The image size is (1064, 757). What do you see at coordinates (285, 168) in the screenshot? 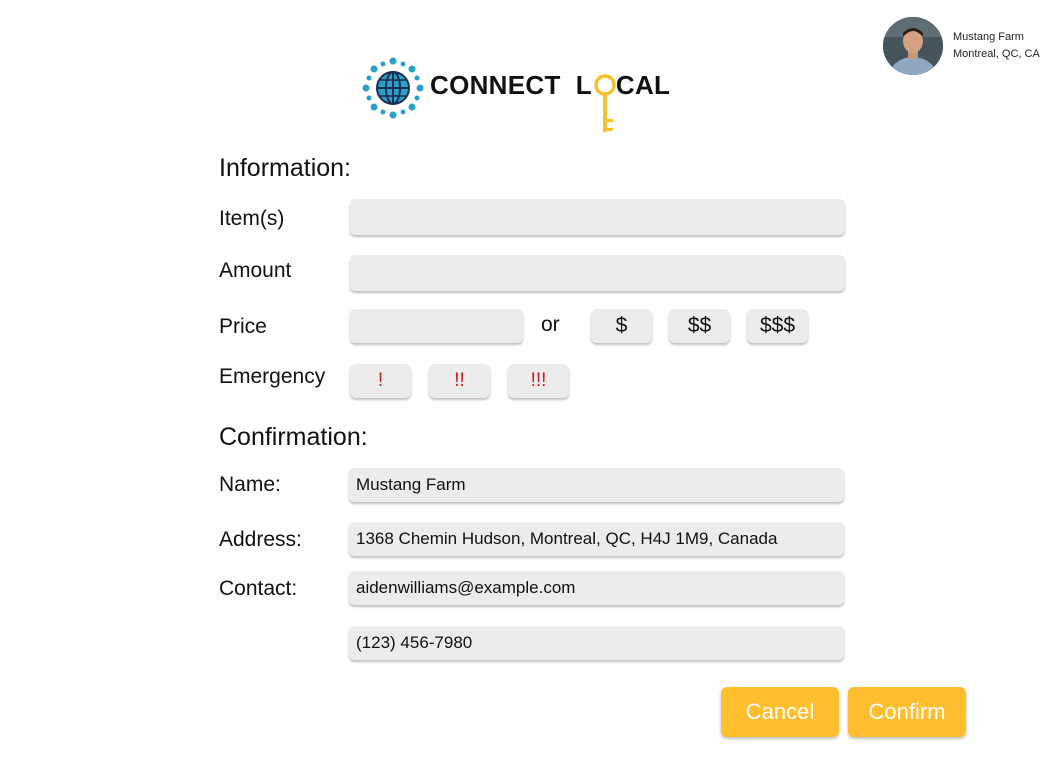
I see `information-heading: Information:` at bounding box center [285, 168].